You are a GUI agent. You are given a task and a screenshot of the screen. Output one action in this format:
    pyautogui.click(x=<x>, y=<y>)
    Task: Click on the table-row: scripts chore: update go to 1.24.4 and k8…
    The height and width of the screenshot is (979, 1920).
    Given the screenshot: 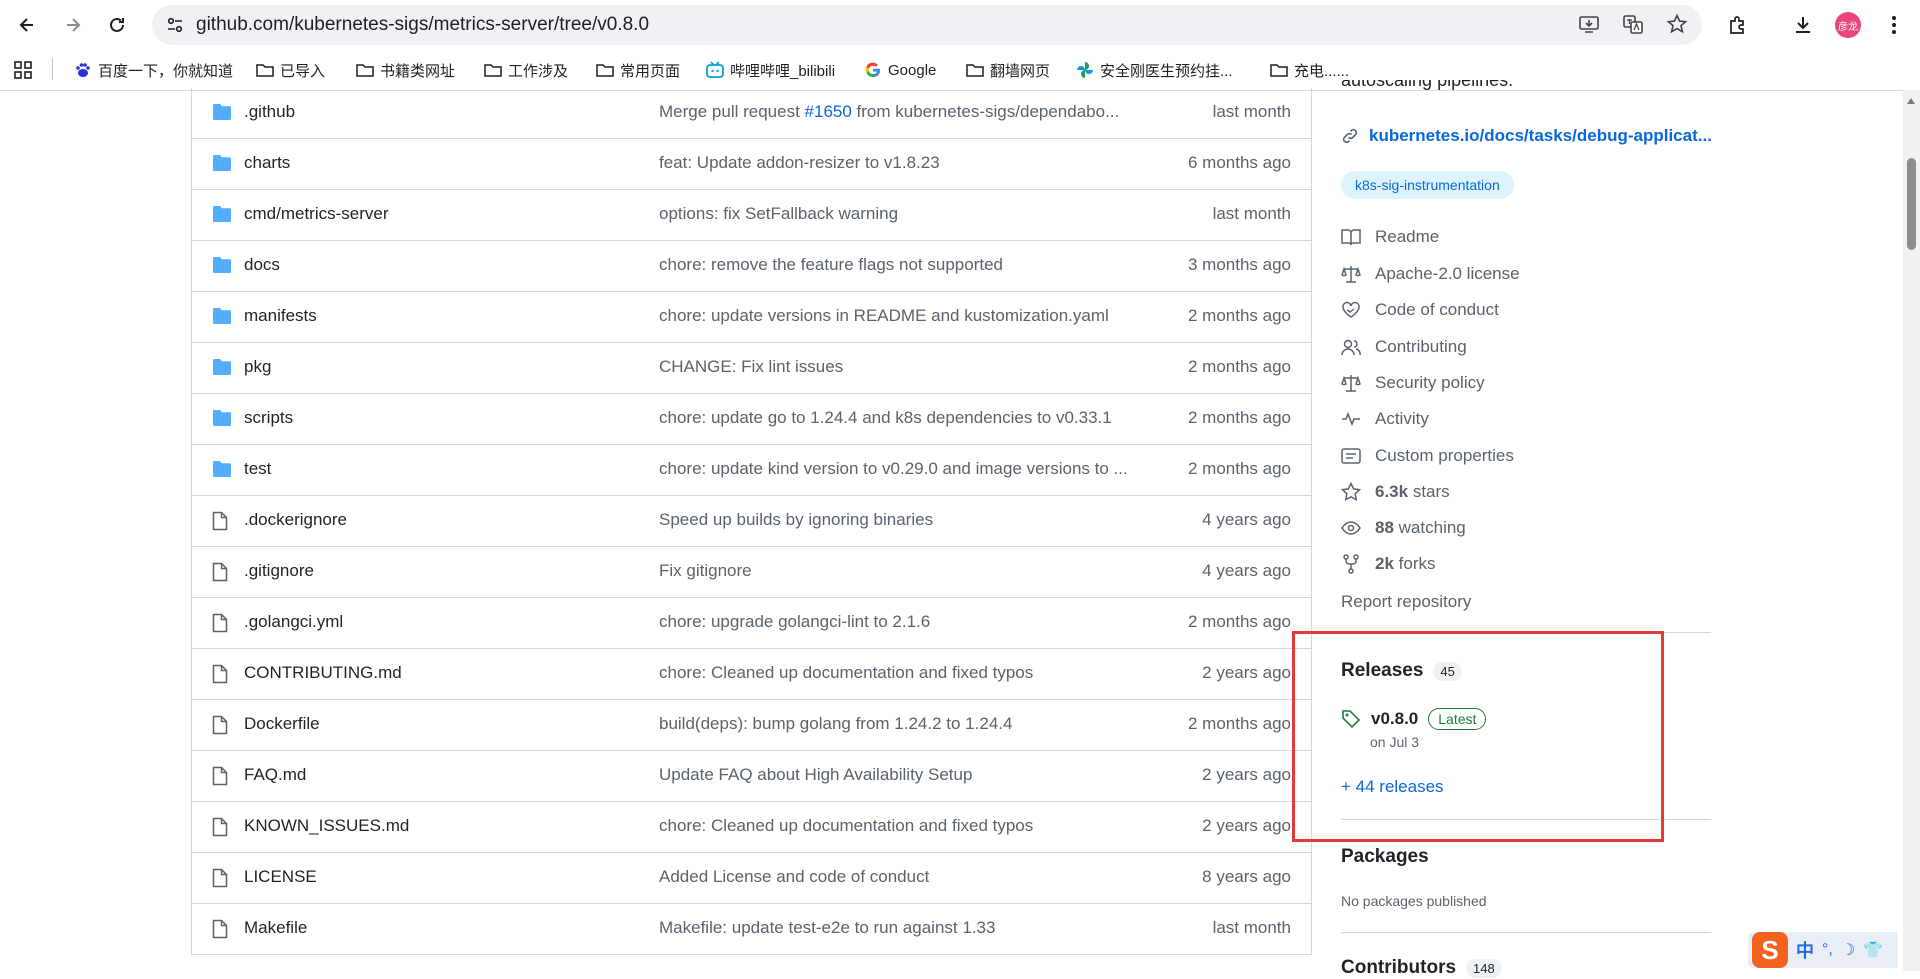 What is the action you would take?
    pyautogui.click(x=751, y=419)
    